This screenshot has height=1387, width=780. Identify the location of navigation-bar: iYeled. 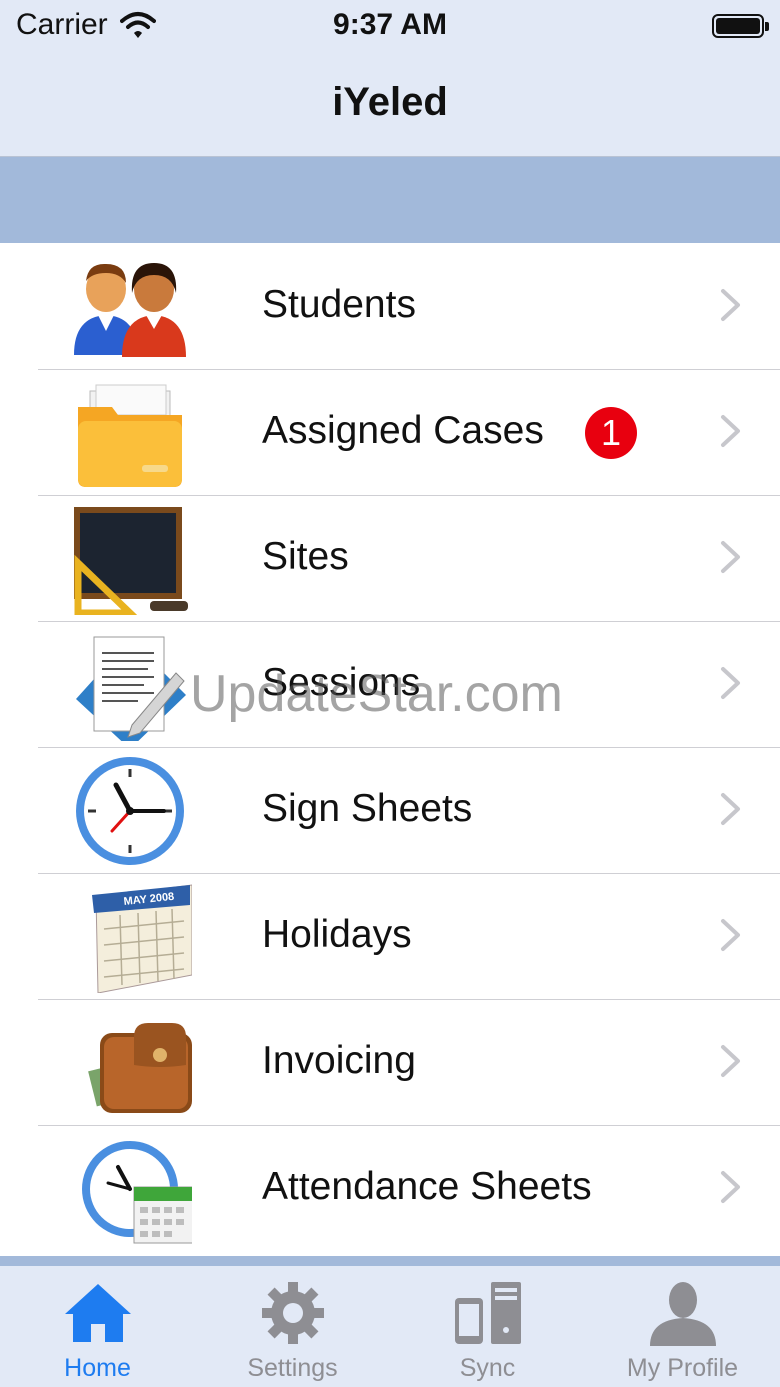
(390, 107).